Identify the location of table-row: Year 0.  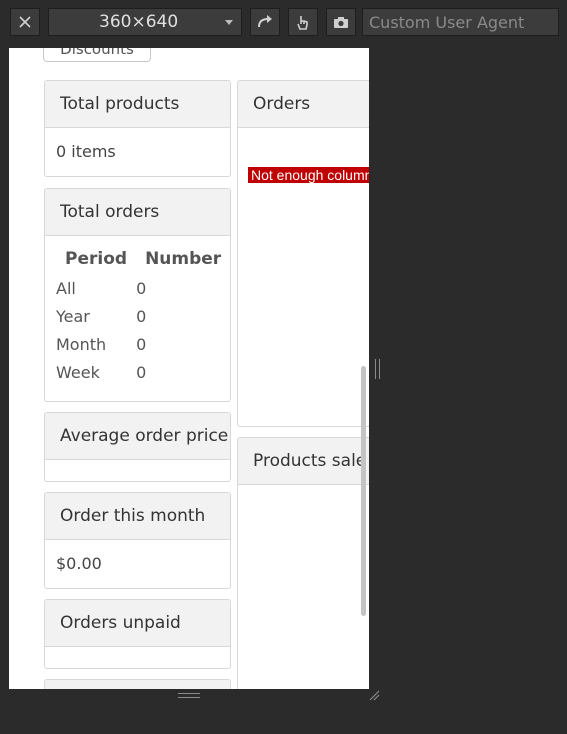
(143, 317).